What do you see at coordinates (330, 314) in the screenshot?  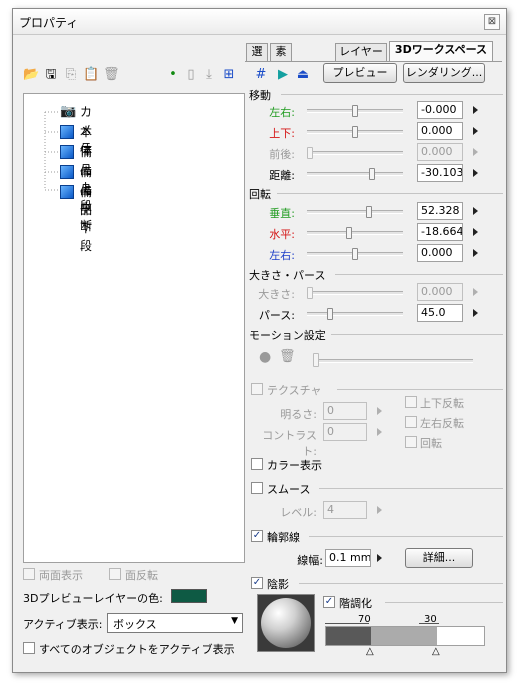 I see `perspective-slider-thumb` at bounding box center [330, 314].